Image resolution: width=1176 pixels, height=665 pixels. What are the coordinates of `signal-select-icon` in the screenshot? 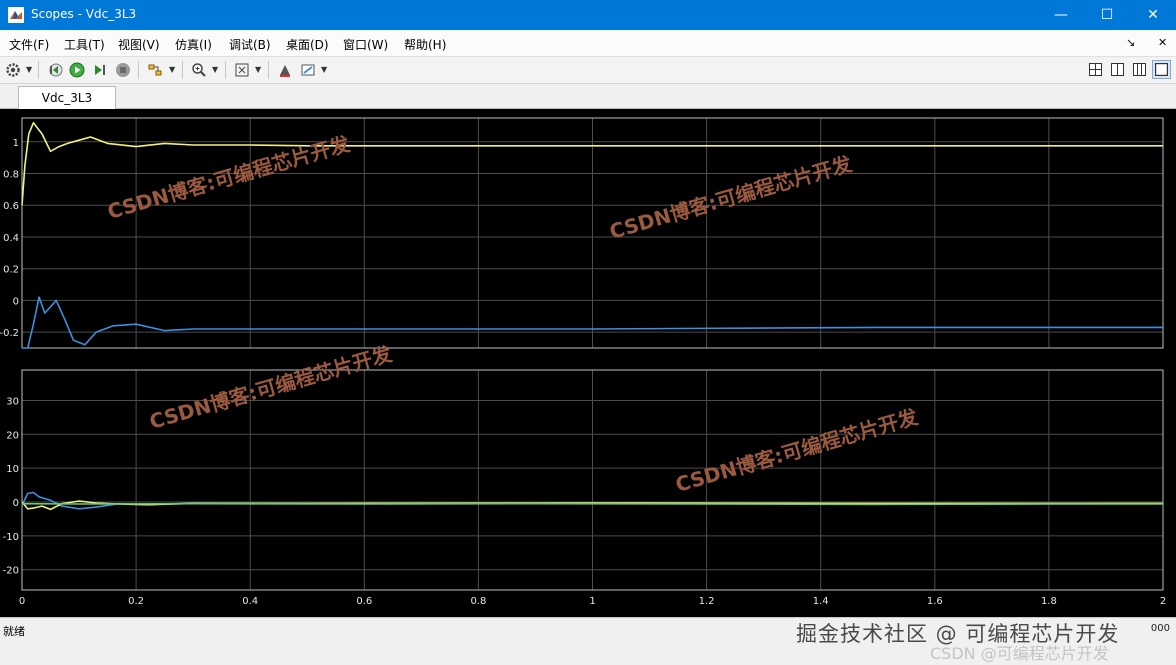 It's located at (155, 70).